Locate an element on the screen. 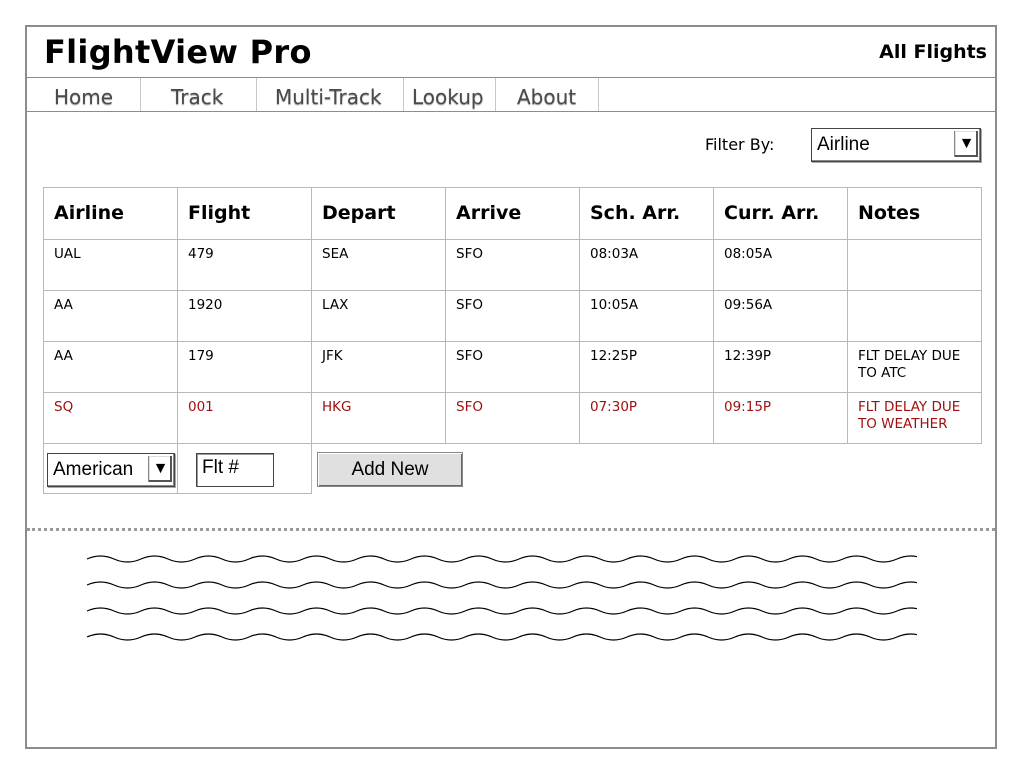 The height and width of the screenshot is (768, 1024). filter-label: Filter By: is located at coordinates (740, 144).